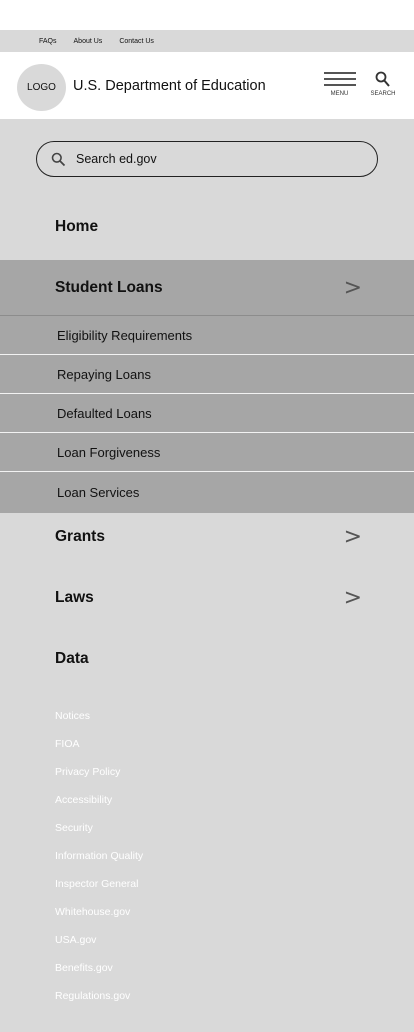 The width and height of the screenshot is (414, 1032). I want to click on footer-link-whitehouse: Whitehouse.gov, so click(99, 919).